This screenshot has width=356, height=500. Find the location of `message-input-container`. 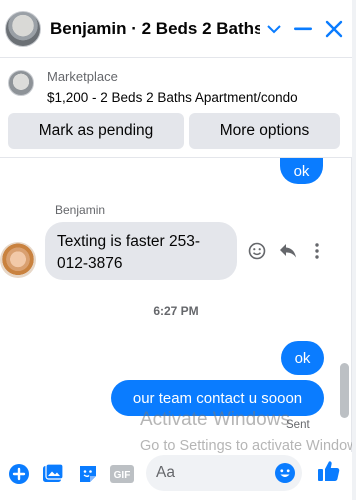

message-input-container is located at coordinates (224, 473).